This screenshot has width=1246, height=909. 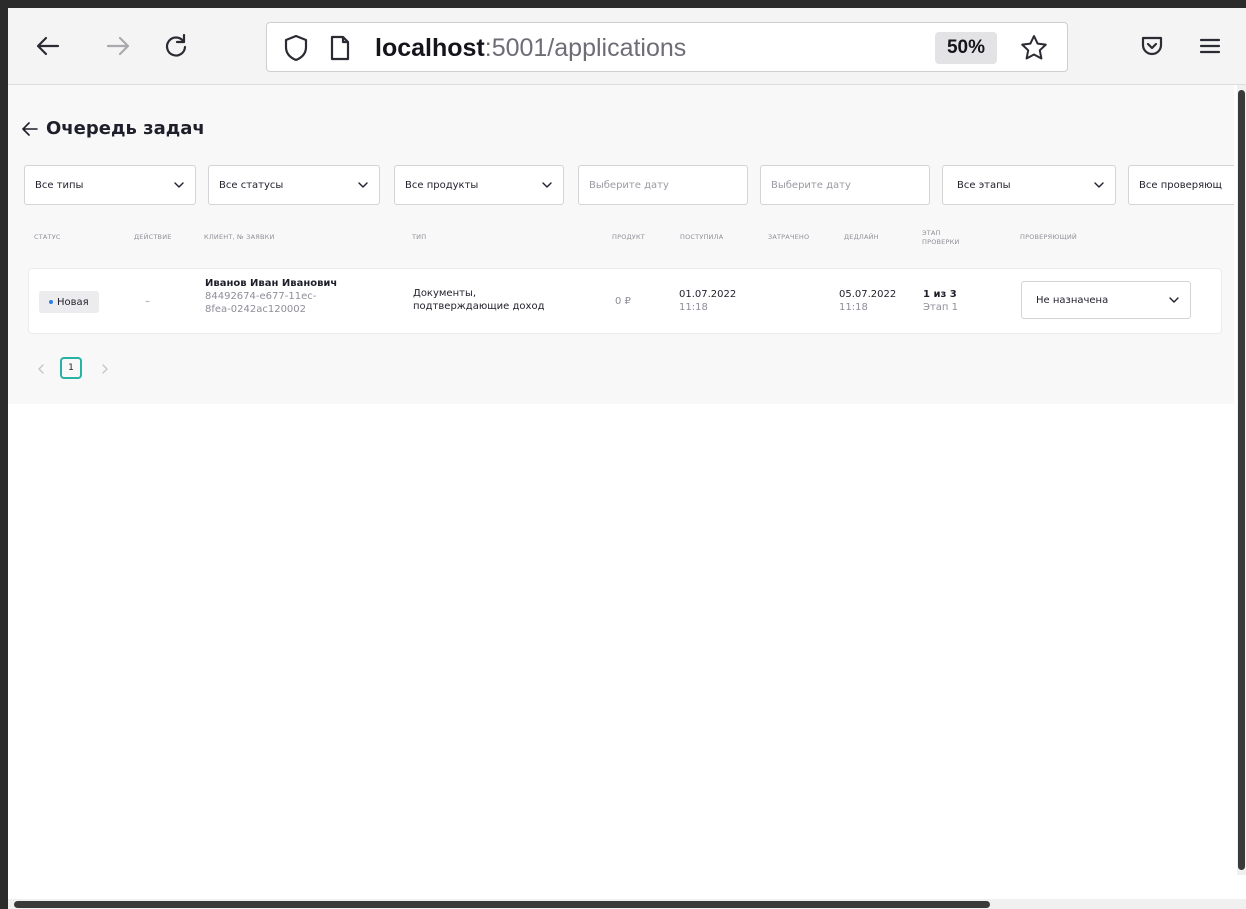 I want to click on received-date: 01.07.2022, so click(x=708, y=294).